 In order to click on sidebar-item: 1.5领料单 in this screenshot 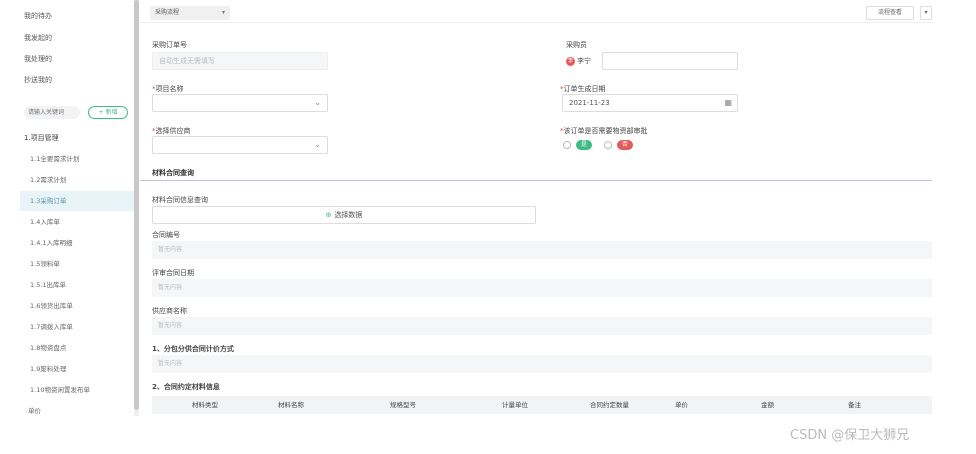, I will do `click(77, 264)`.